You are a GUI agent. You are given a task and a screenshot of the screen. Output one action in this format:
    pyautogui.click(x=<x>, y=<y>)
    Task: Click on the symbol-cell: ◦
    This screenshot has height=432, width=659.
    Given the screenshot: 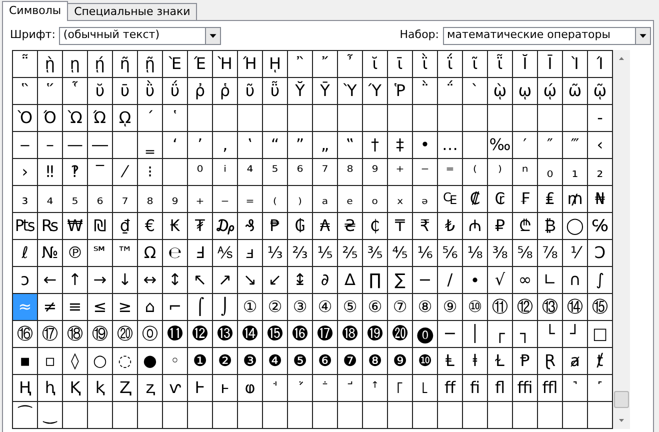 What is the action you would take?
    pyautogui.click(x=175, y=361)
    